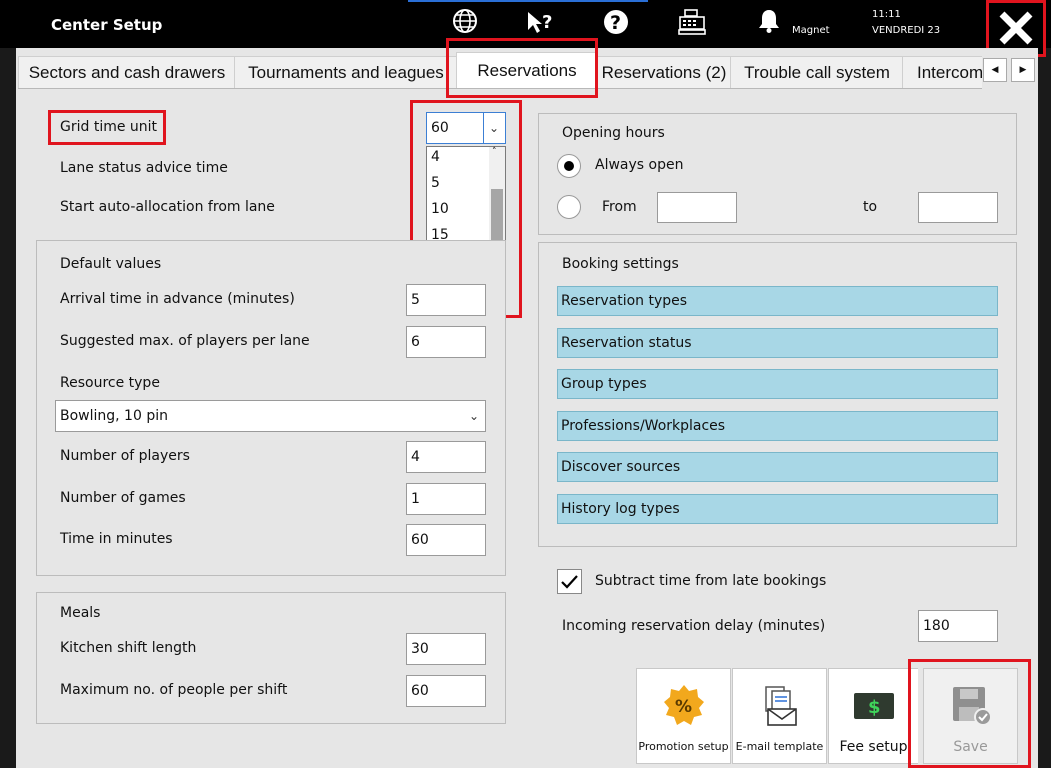 The width and height of the screenshot is (1051, 768). Describe the element at coordinates (128, 648) in the screenshot. I see `kitchen-shift-label: Kitchen shift length` at that location.